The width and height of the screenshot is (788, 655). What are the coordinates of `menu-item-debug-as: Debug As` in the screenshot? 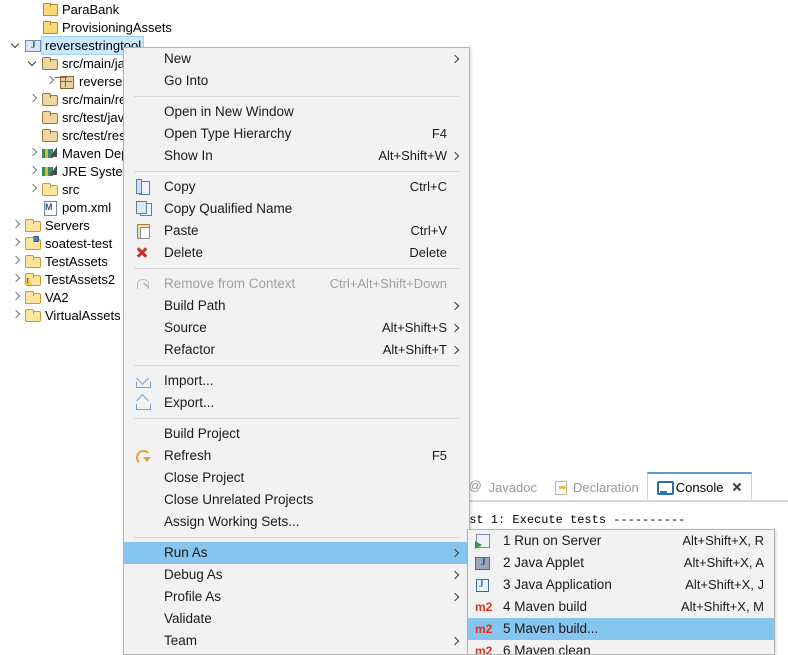 It's located at (296, 575).